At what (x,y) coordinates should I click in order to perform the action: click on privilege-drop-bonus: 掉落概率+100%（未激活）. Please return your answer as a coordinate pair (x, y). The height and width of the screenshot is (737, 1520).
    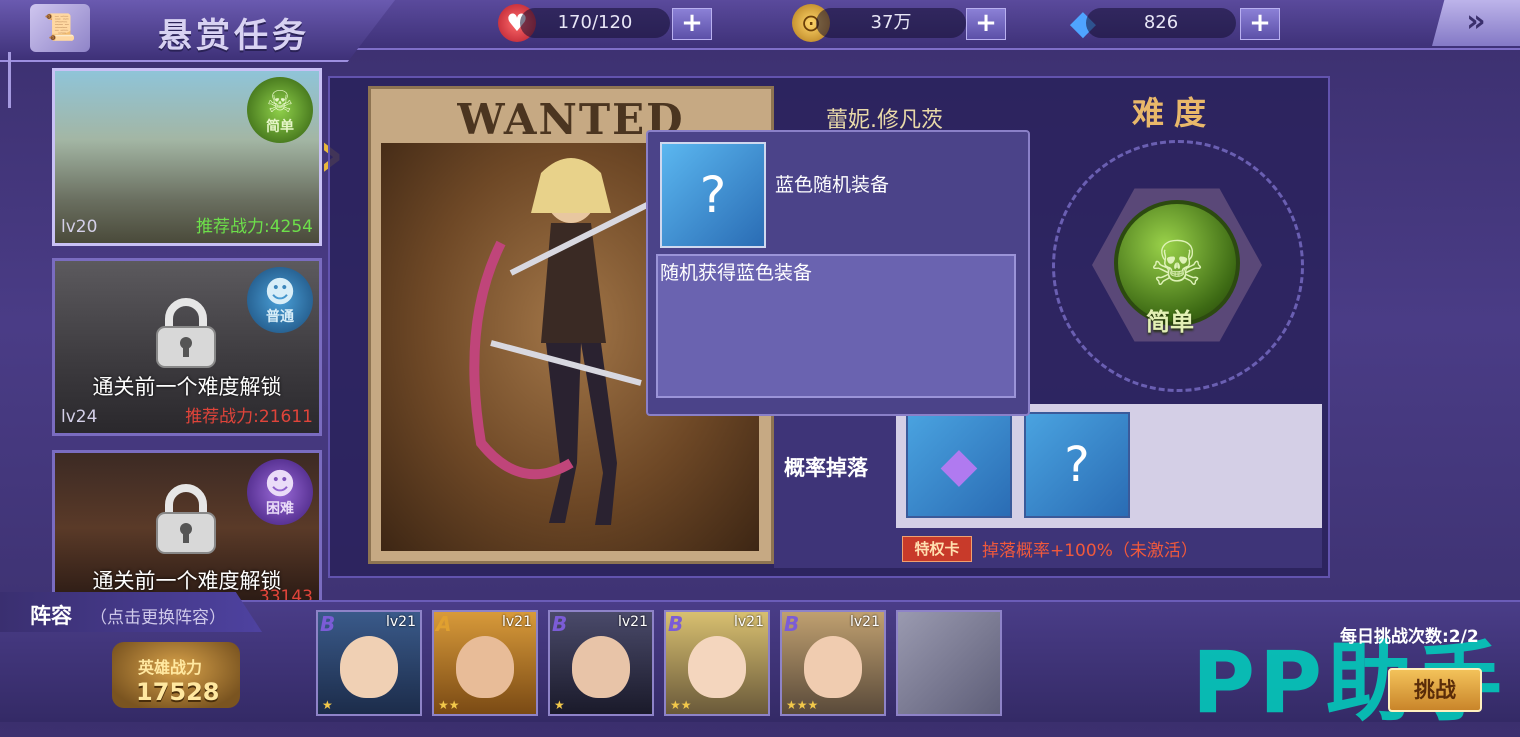
    Looking at the image, I should click on (1090, 551).